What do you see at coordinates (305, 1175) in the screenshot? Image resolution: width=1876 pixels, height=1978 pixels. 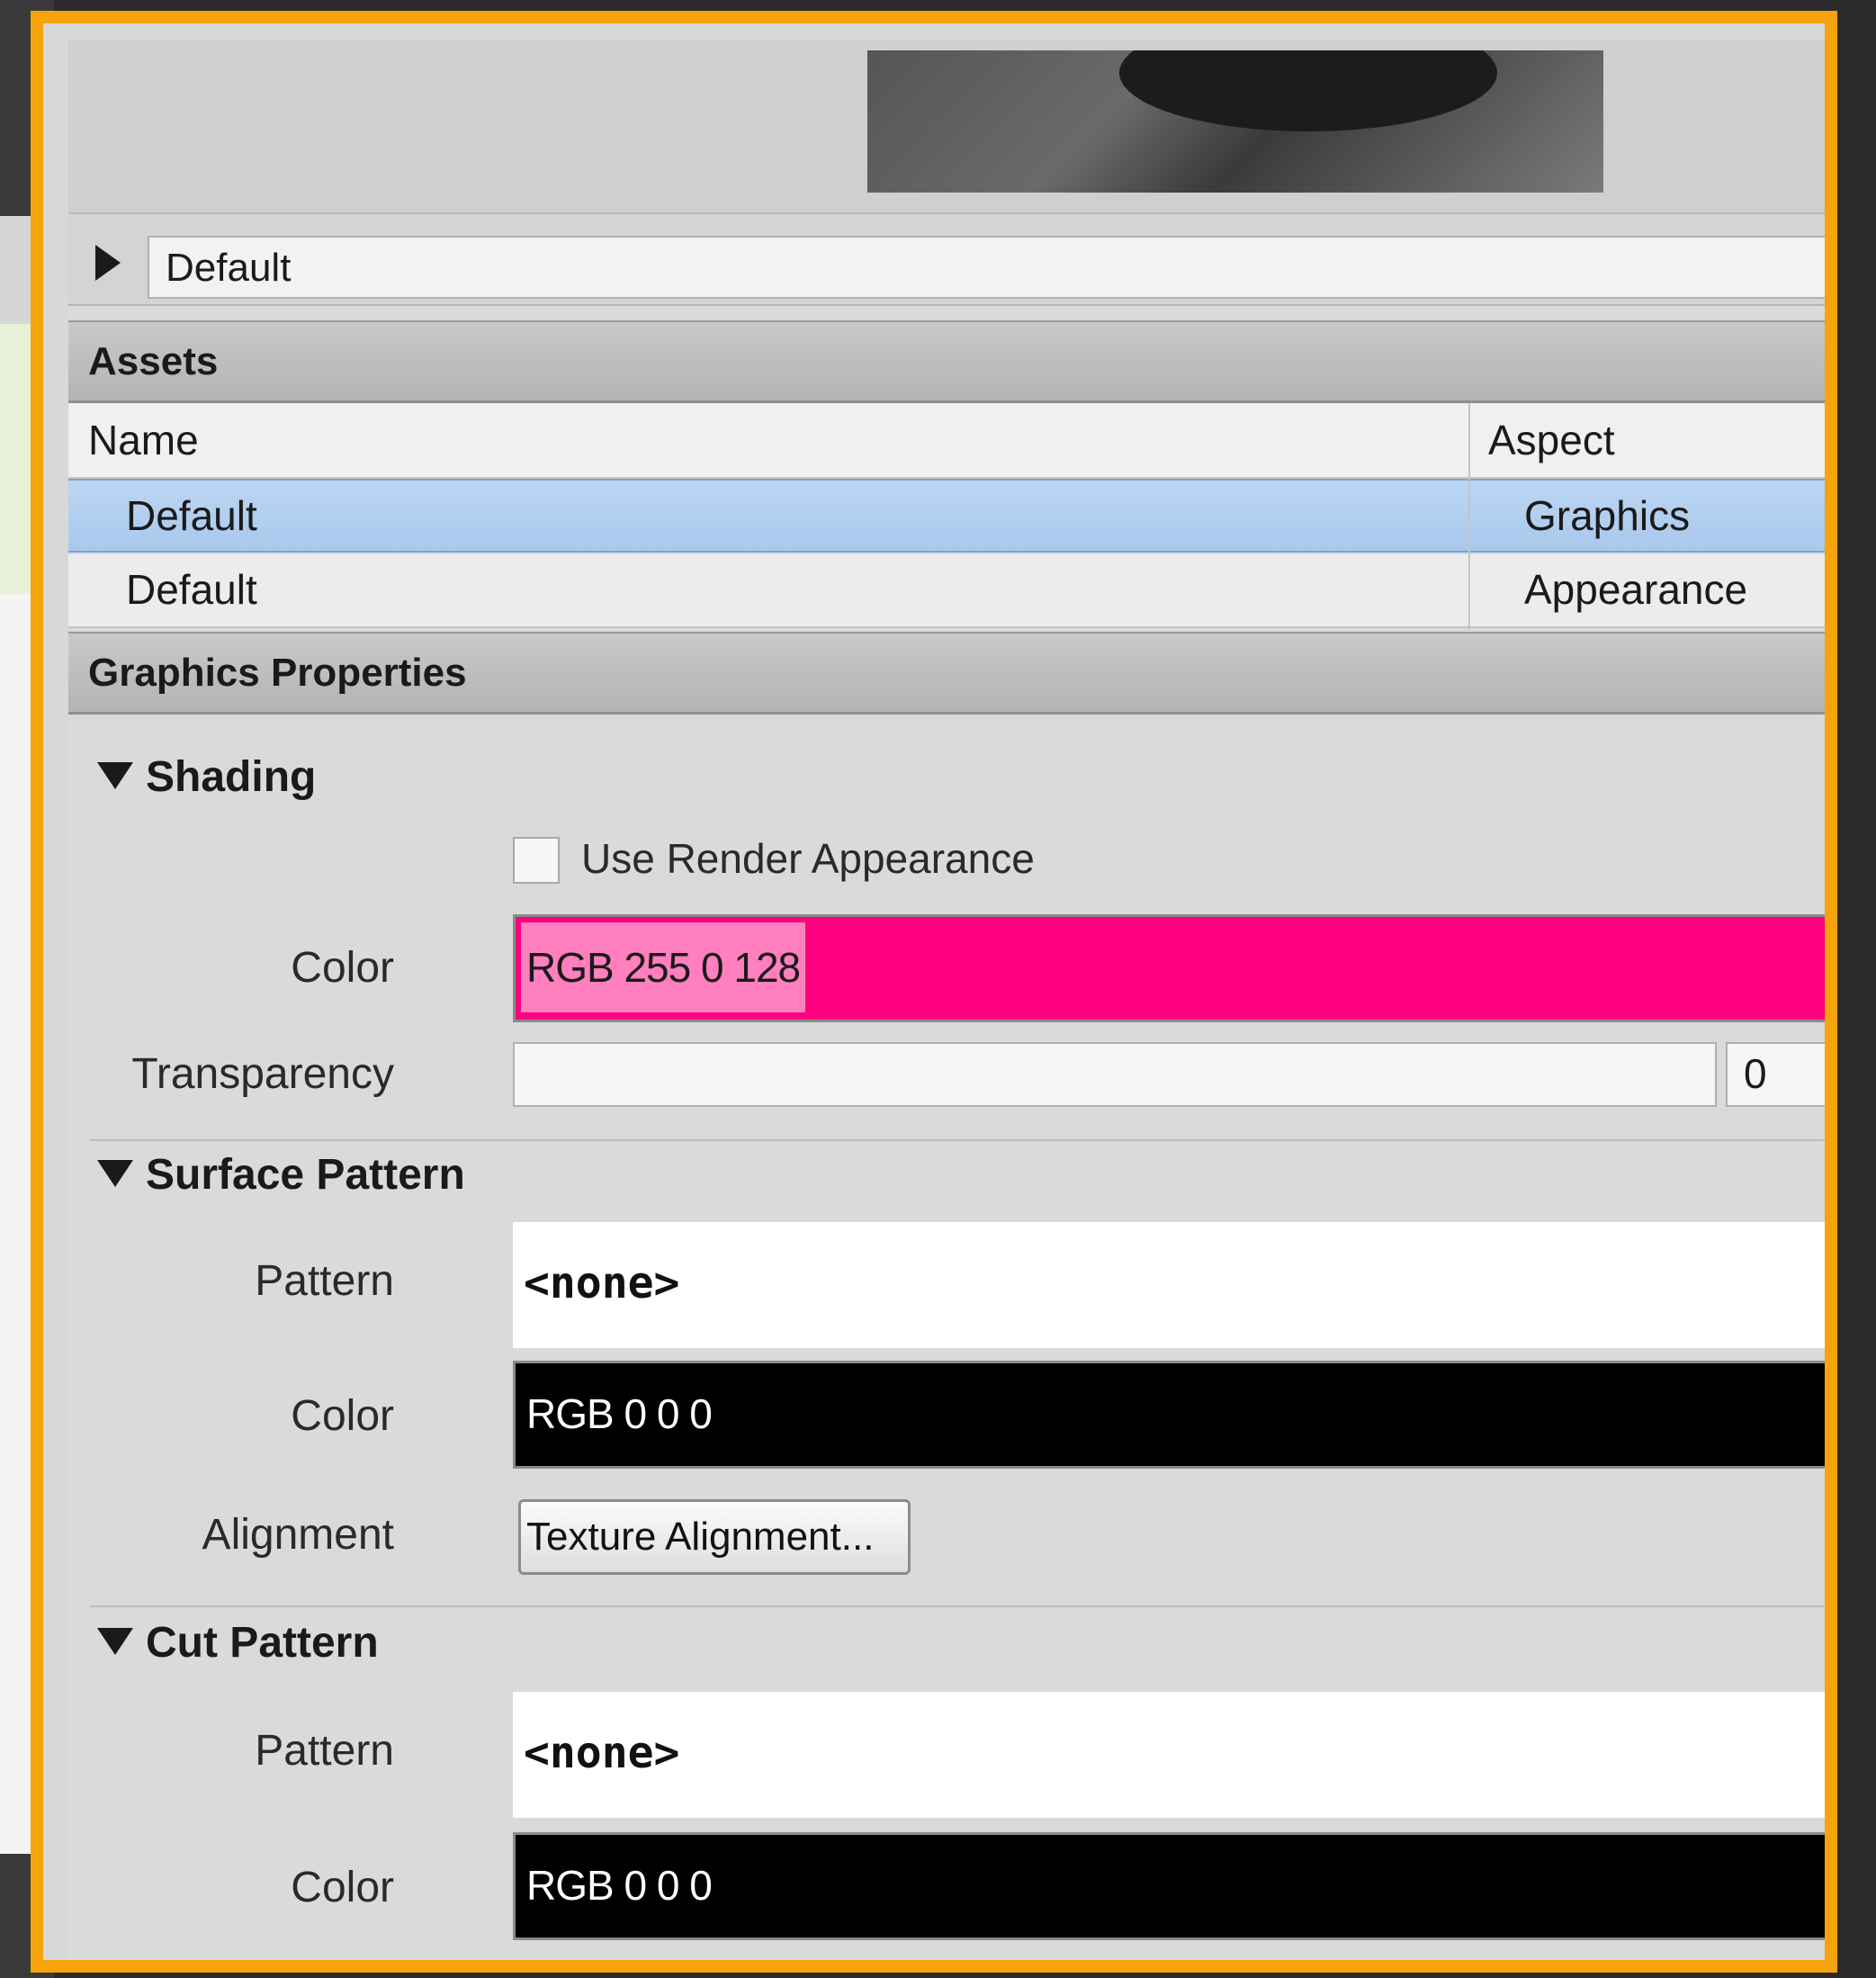 I see `surface-pattern-title: Surface Pattern` at bounding box center [305, 1175].